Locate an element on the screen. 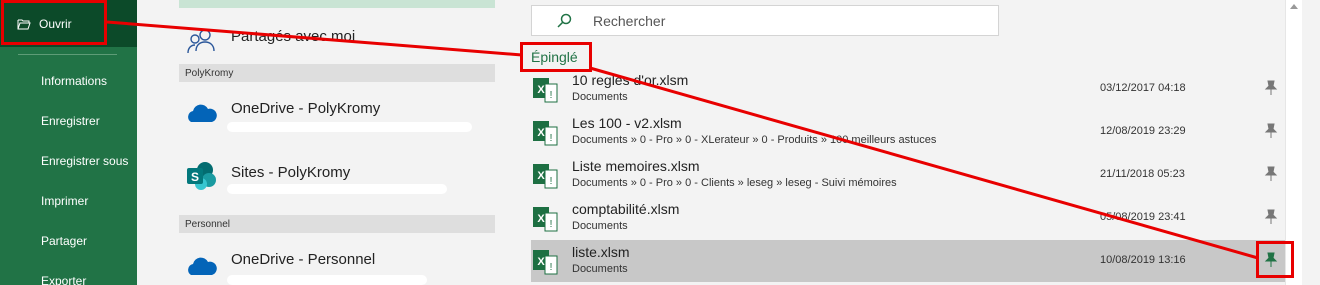 The height and width of the screenshot is (285, 1320). nav-item-enregistrer: Enregistrer is located at coordinates (68, 121).